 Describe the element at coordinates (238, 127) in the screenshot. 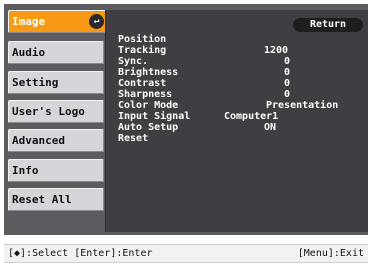

I see `submenu-item-auto-setup: Auto Setup ON` at that location.